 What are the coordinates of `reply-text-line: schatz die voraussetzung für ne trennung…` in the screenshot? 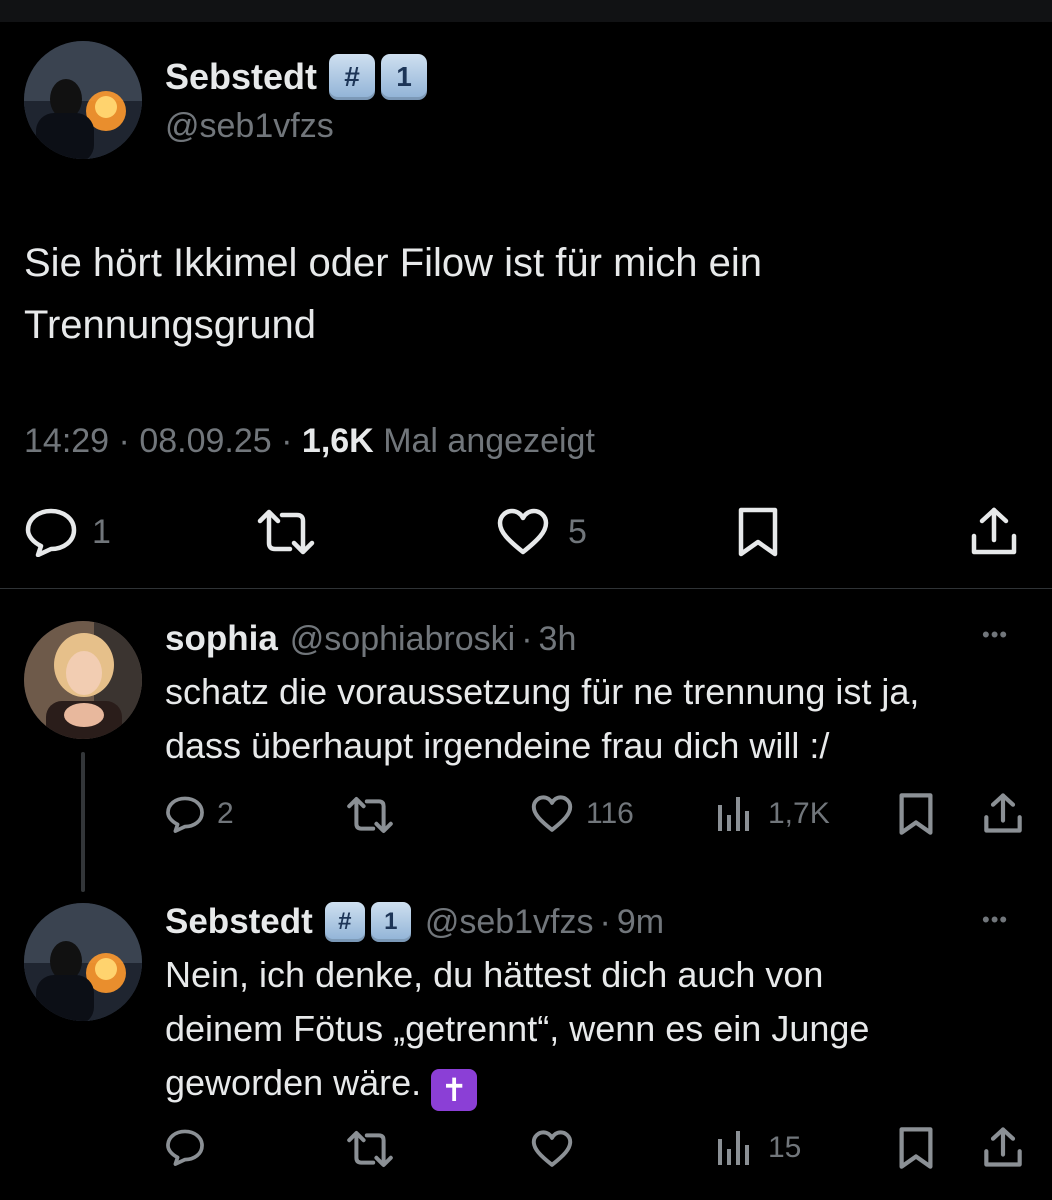 It's located at (542, 691).